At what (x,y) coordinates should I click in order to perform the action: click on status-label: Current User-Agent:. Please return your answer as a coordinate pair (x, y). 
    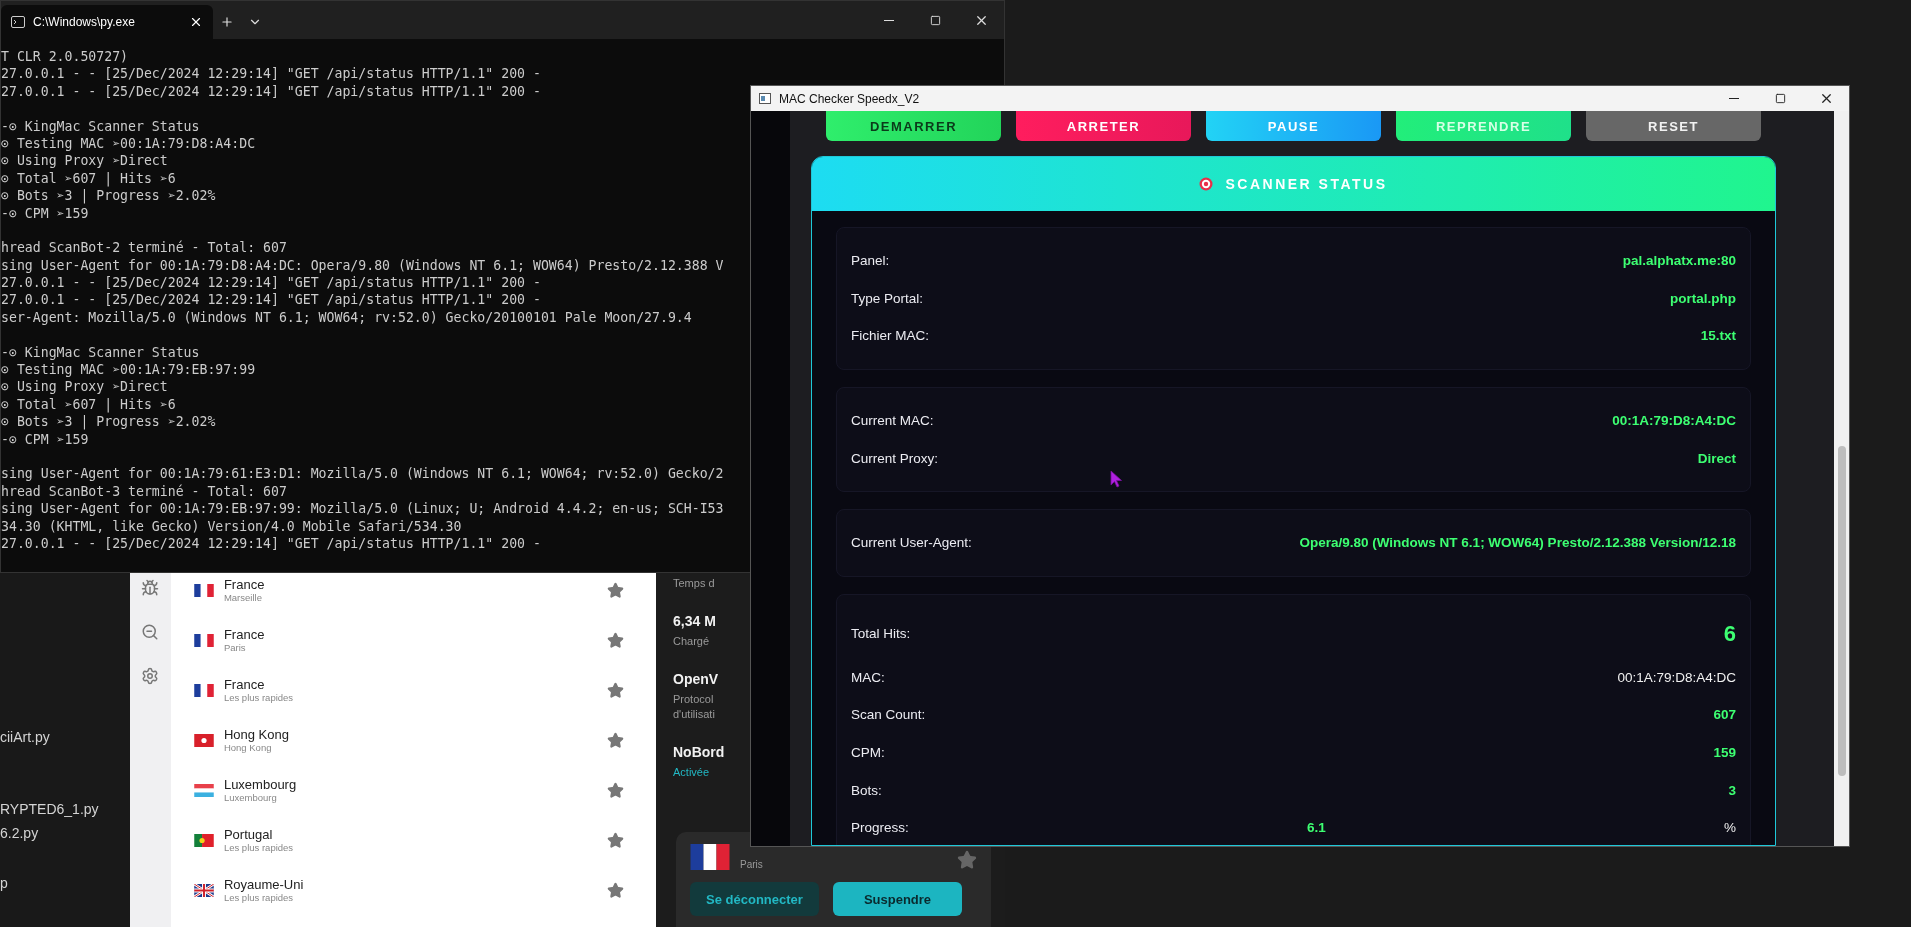
    Looking at the image, I should click on (911, 543).